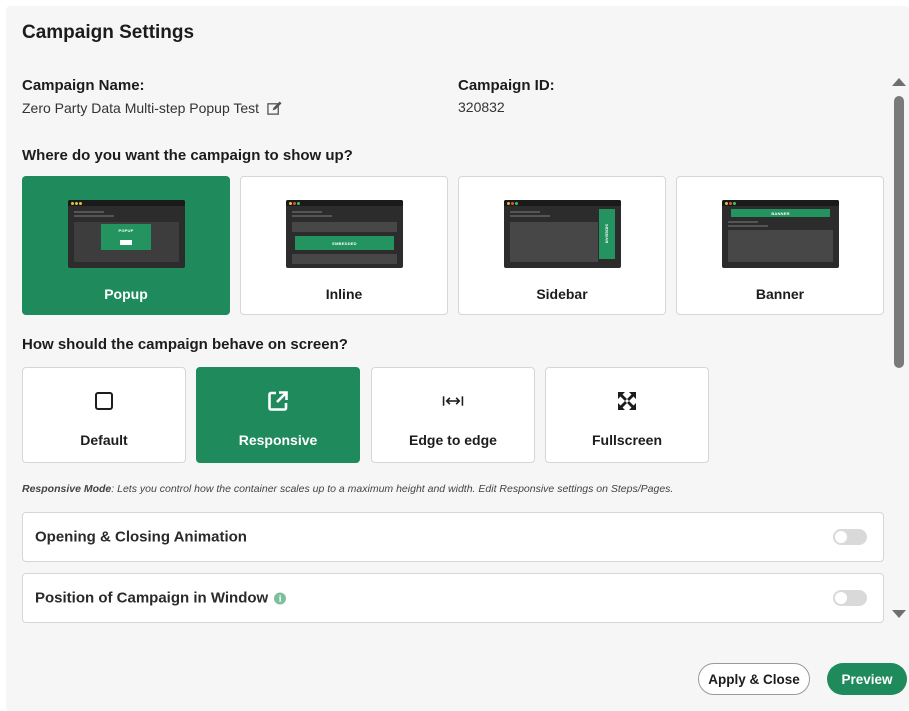 The height and width of the screenshot is (711, 909). What do you see at coordinates (67, 489) in the screenshot?
I see `help-text-bold: Responsive Mode` at bounding box center [67, 489].